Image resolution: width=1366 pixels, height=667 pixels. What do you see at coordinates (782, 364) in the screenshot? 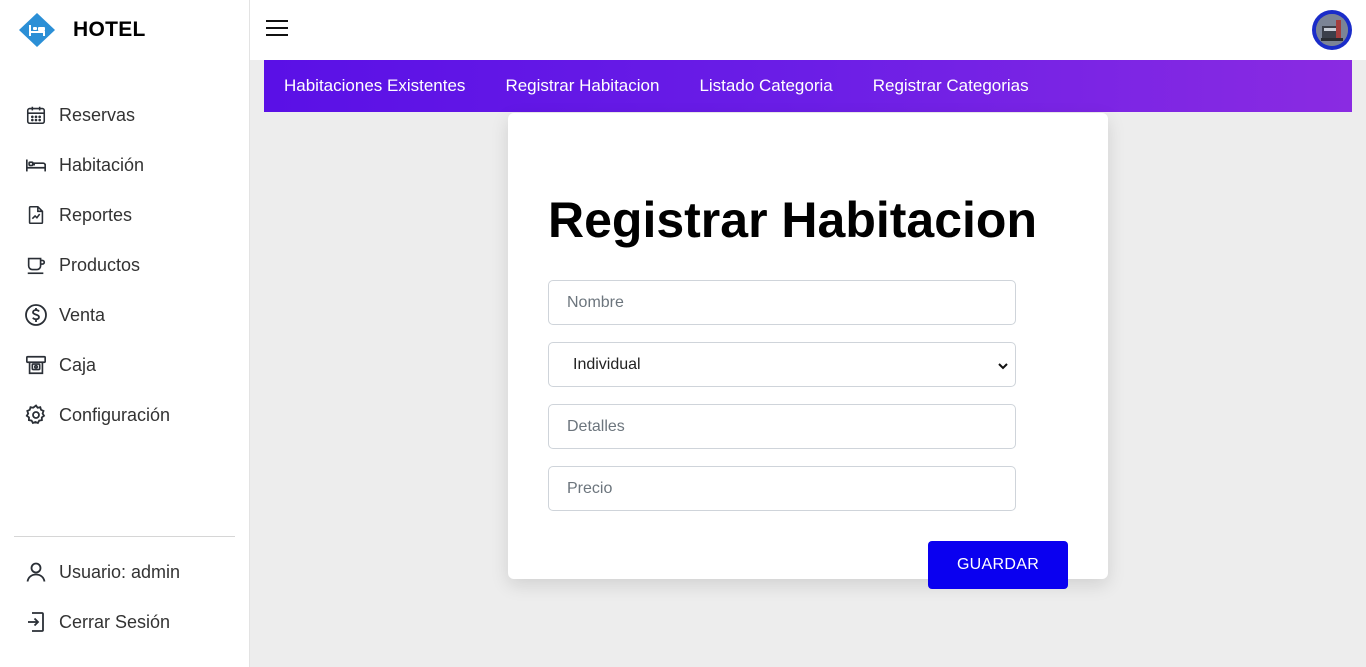
I see `category-select: Individual` at bounding box center [782, 364].